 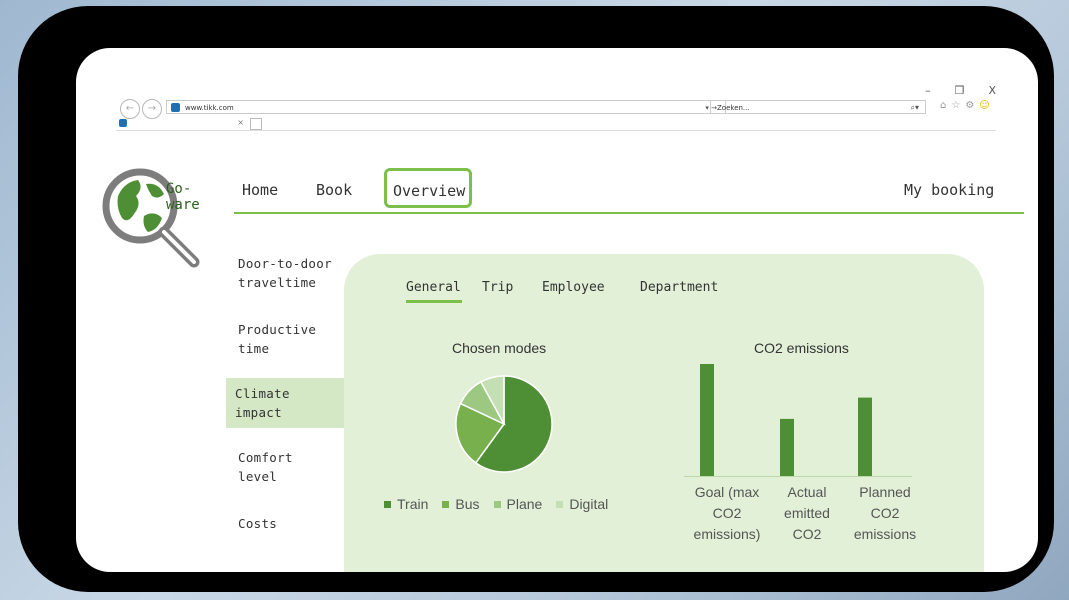 What do you see at coordinates (573, 287) in the screenshot?
I see `subtab-employee: Employee` at bounding box center [573, 287].